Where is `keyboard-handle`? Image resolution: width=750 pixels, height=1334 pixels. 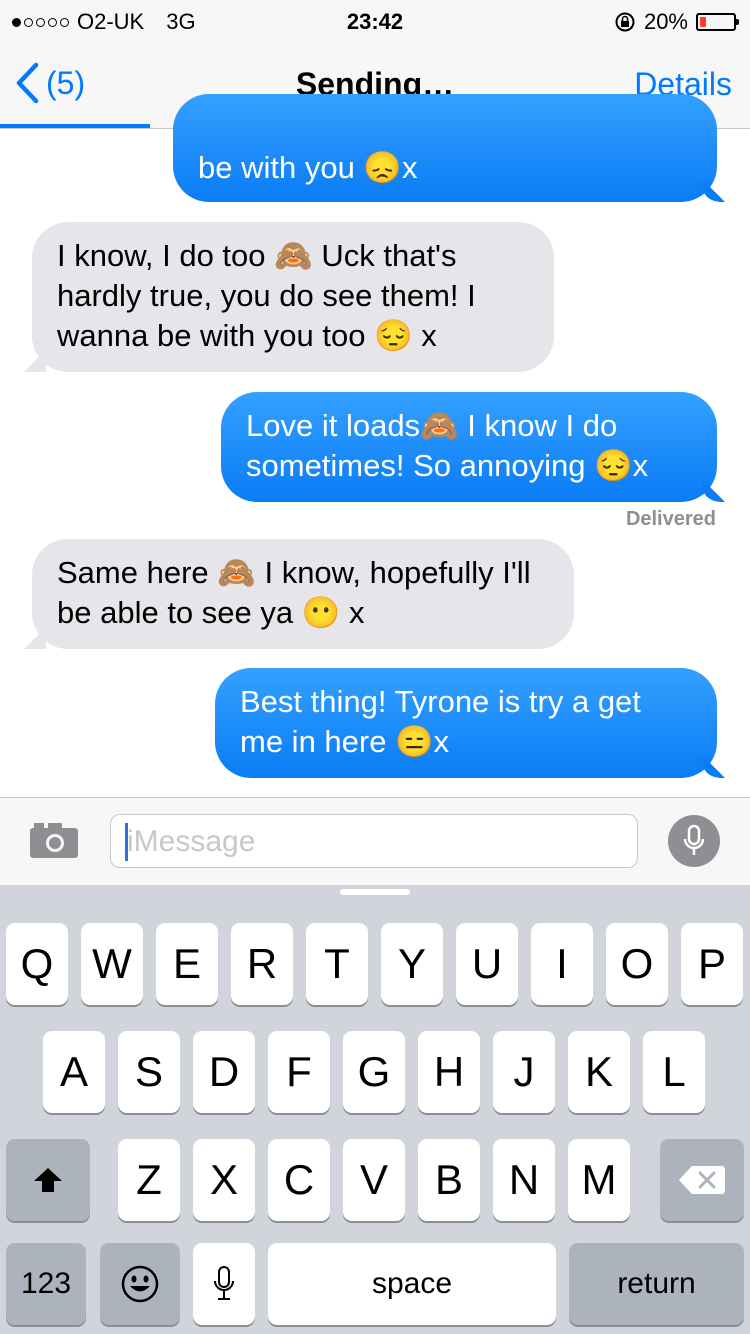 keyboard-handle is located at coordinates (375, 892).